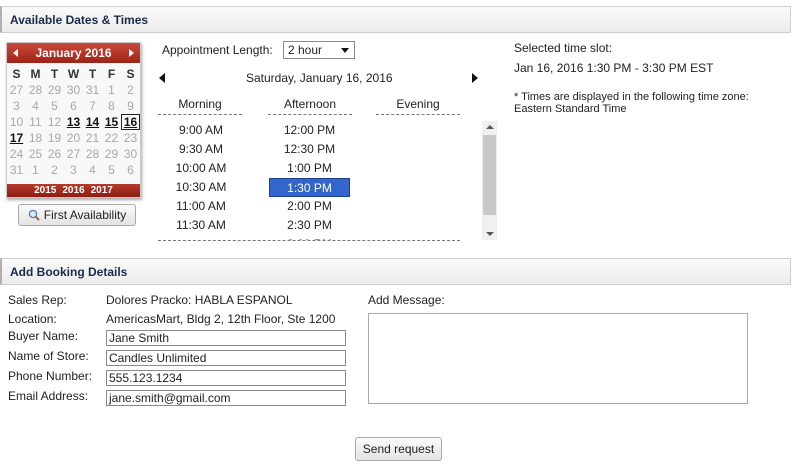 This screenshot has height=472, width=796. What do you see at coordinates (489, 175) in the screenshot?
I see `scrollbar-thumb` at bounding box center [489, 175].